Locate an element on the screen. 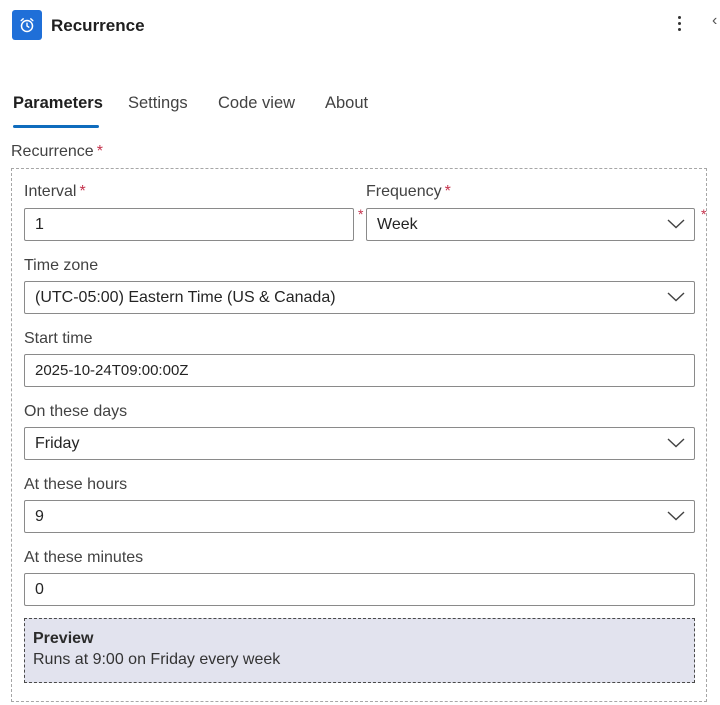  frequency-required-marker: * is located at coordinates (704, 214).